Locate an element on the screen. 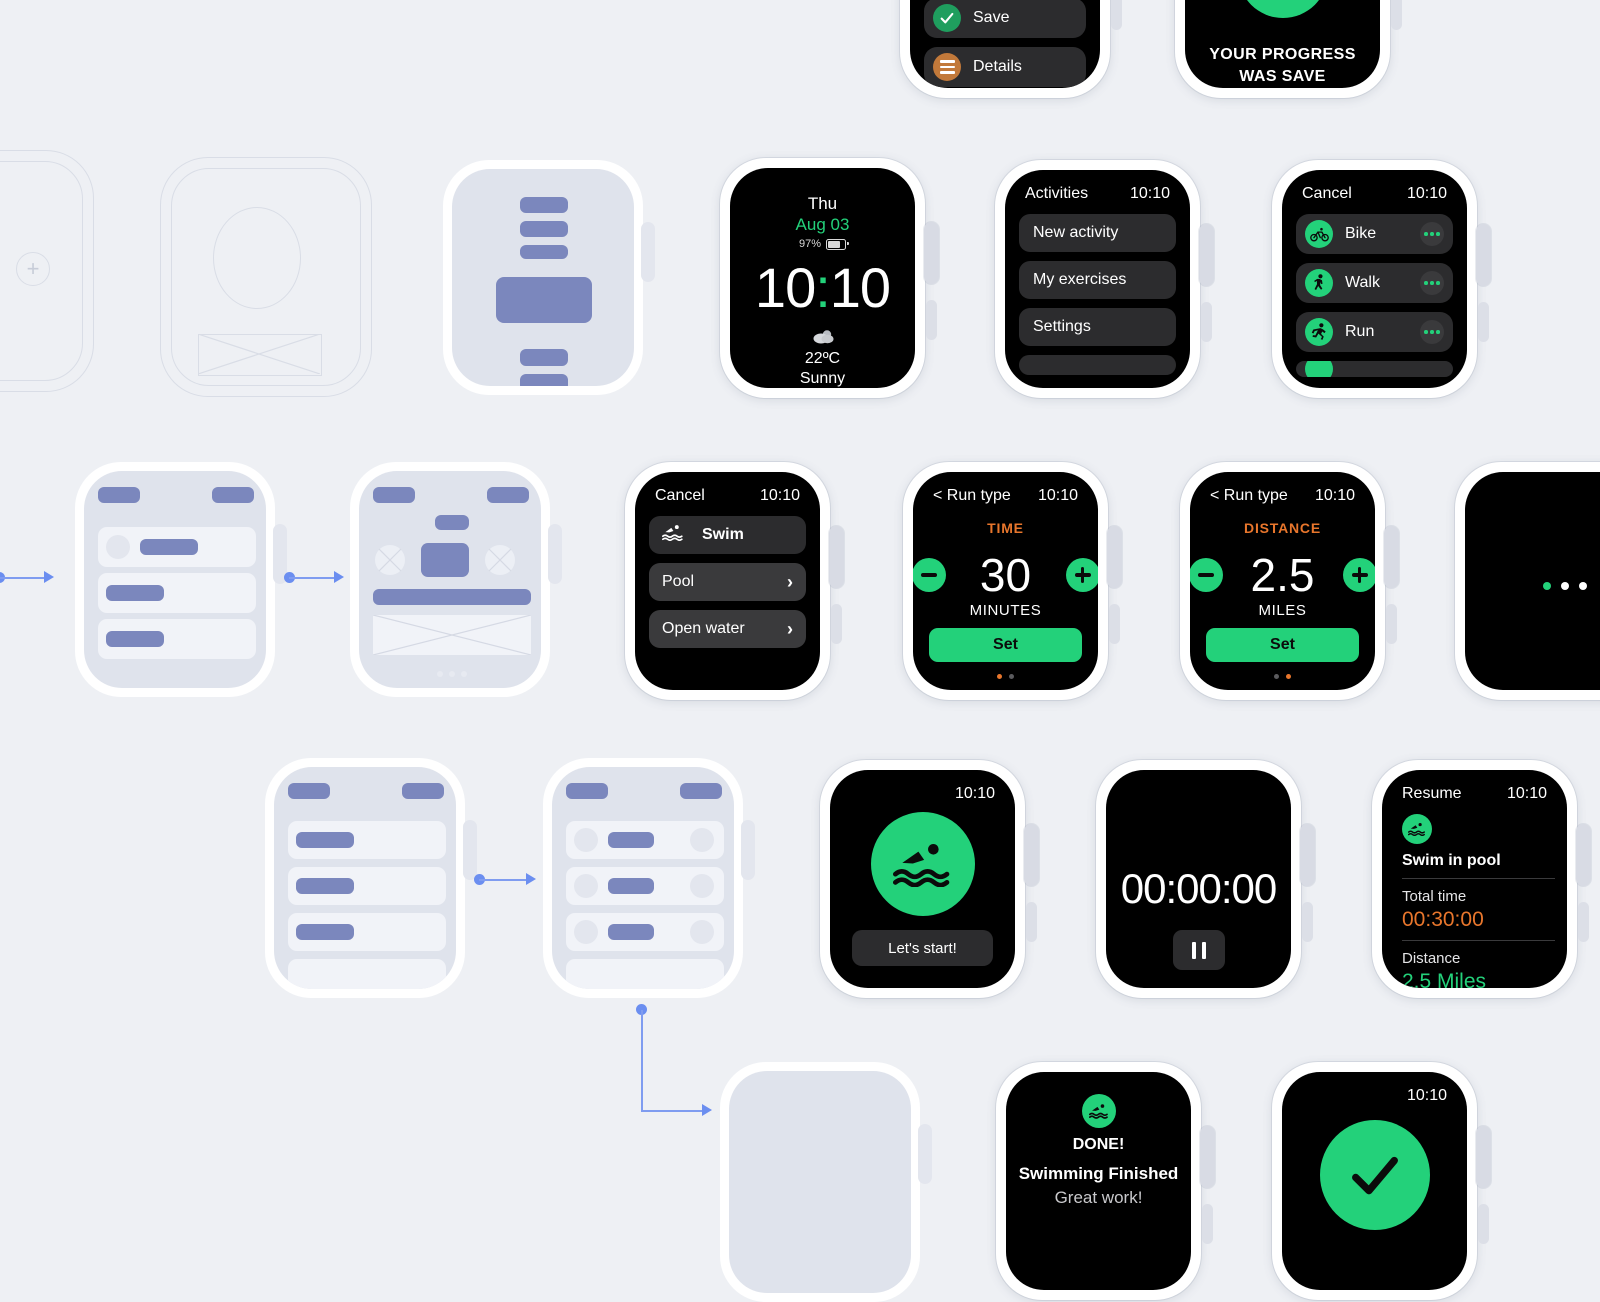  watch-timer-screen: 00:00:00 is located at coordinates (1205, 879).